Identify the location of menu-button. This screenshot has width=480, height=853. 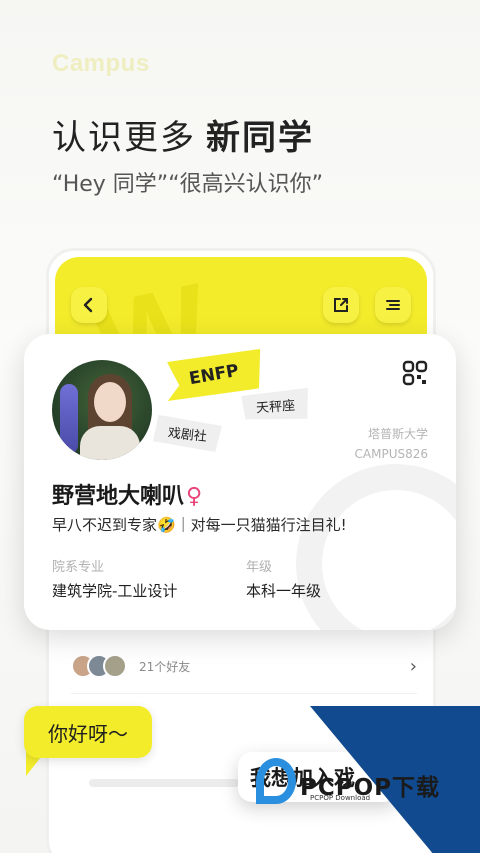
(393, 305).